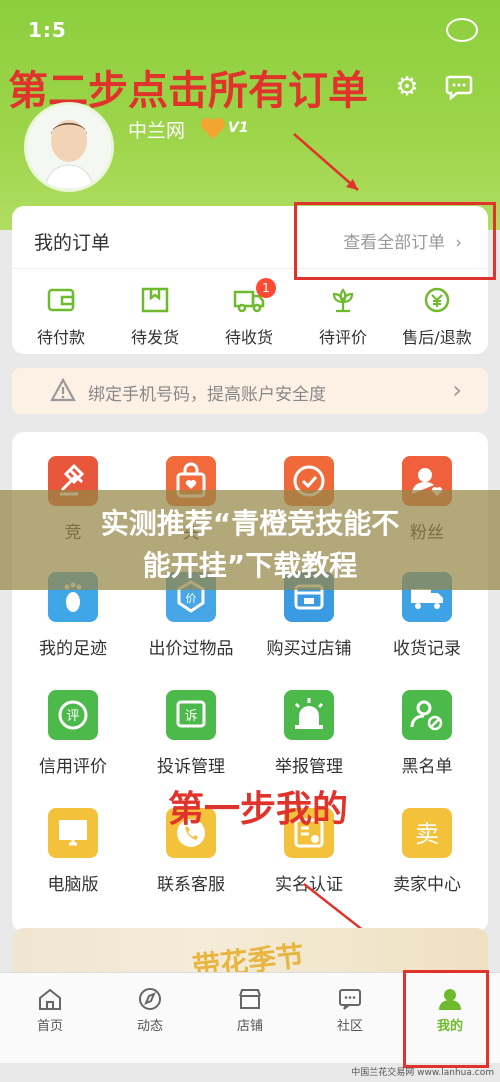 The height and width of the screenshot is (1082, 500). I want to click on tool-label: 购买过店铺, so click(309, 649).